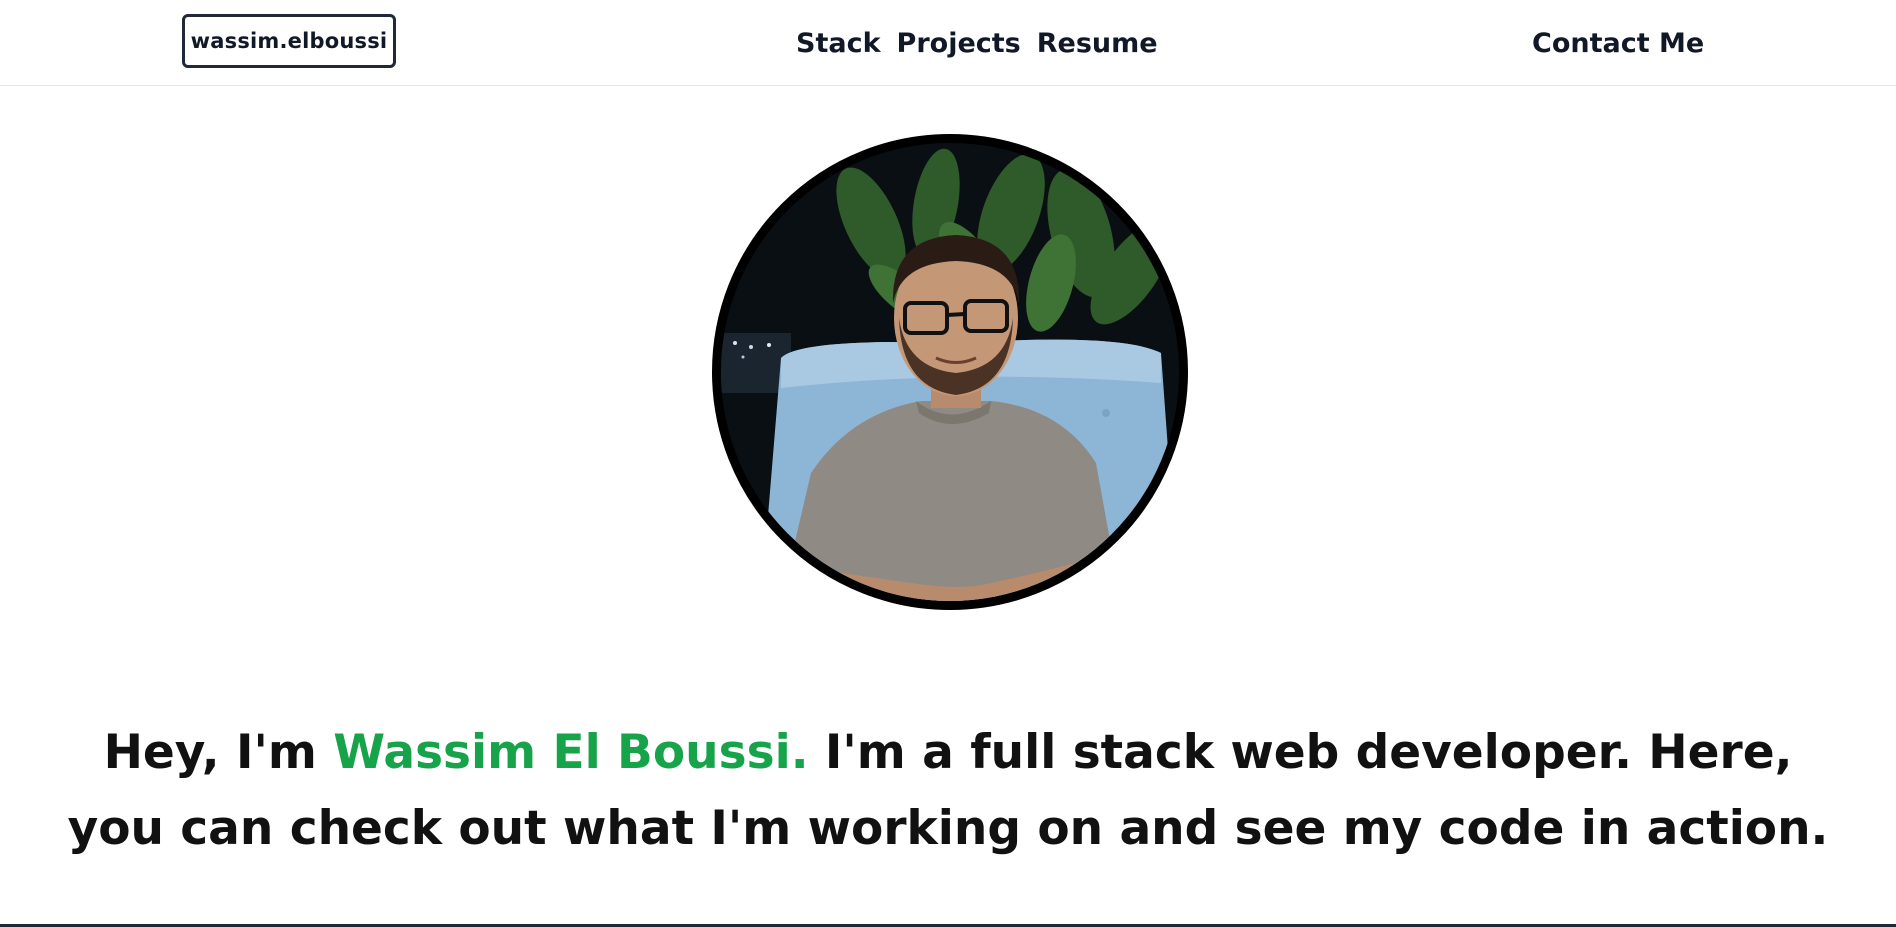  What do you see at coordinates (950, 372) in the screenshot?
I see `profile-avatar` at bounding box center [950, 372].